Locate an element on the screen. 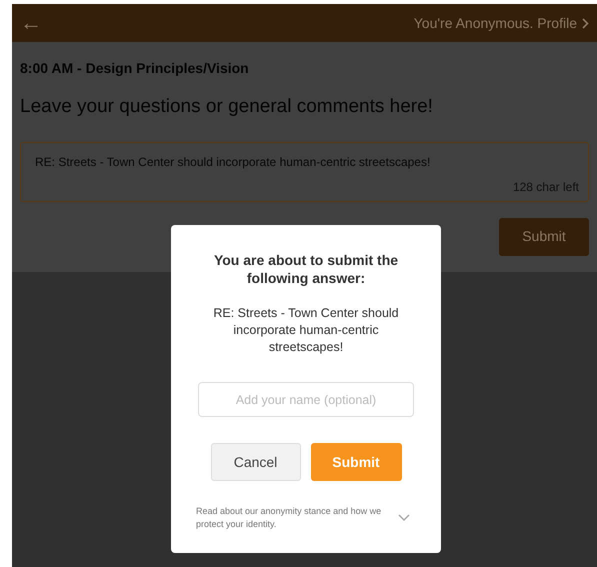  chevron-right-icon is located at coordinates (585, 23).